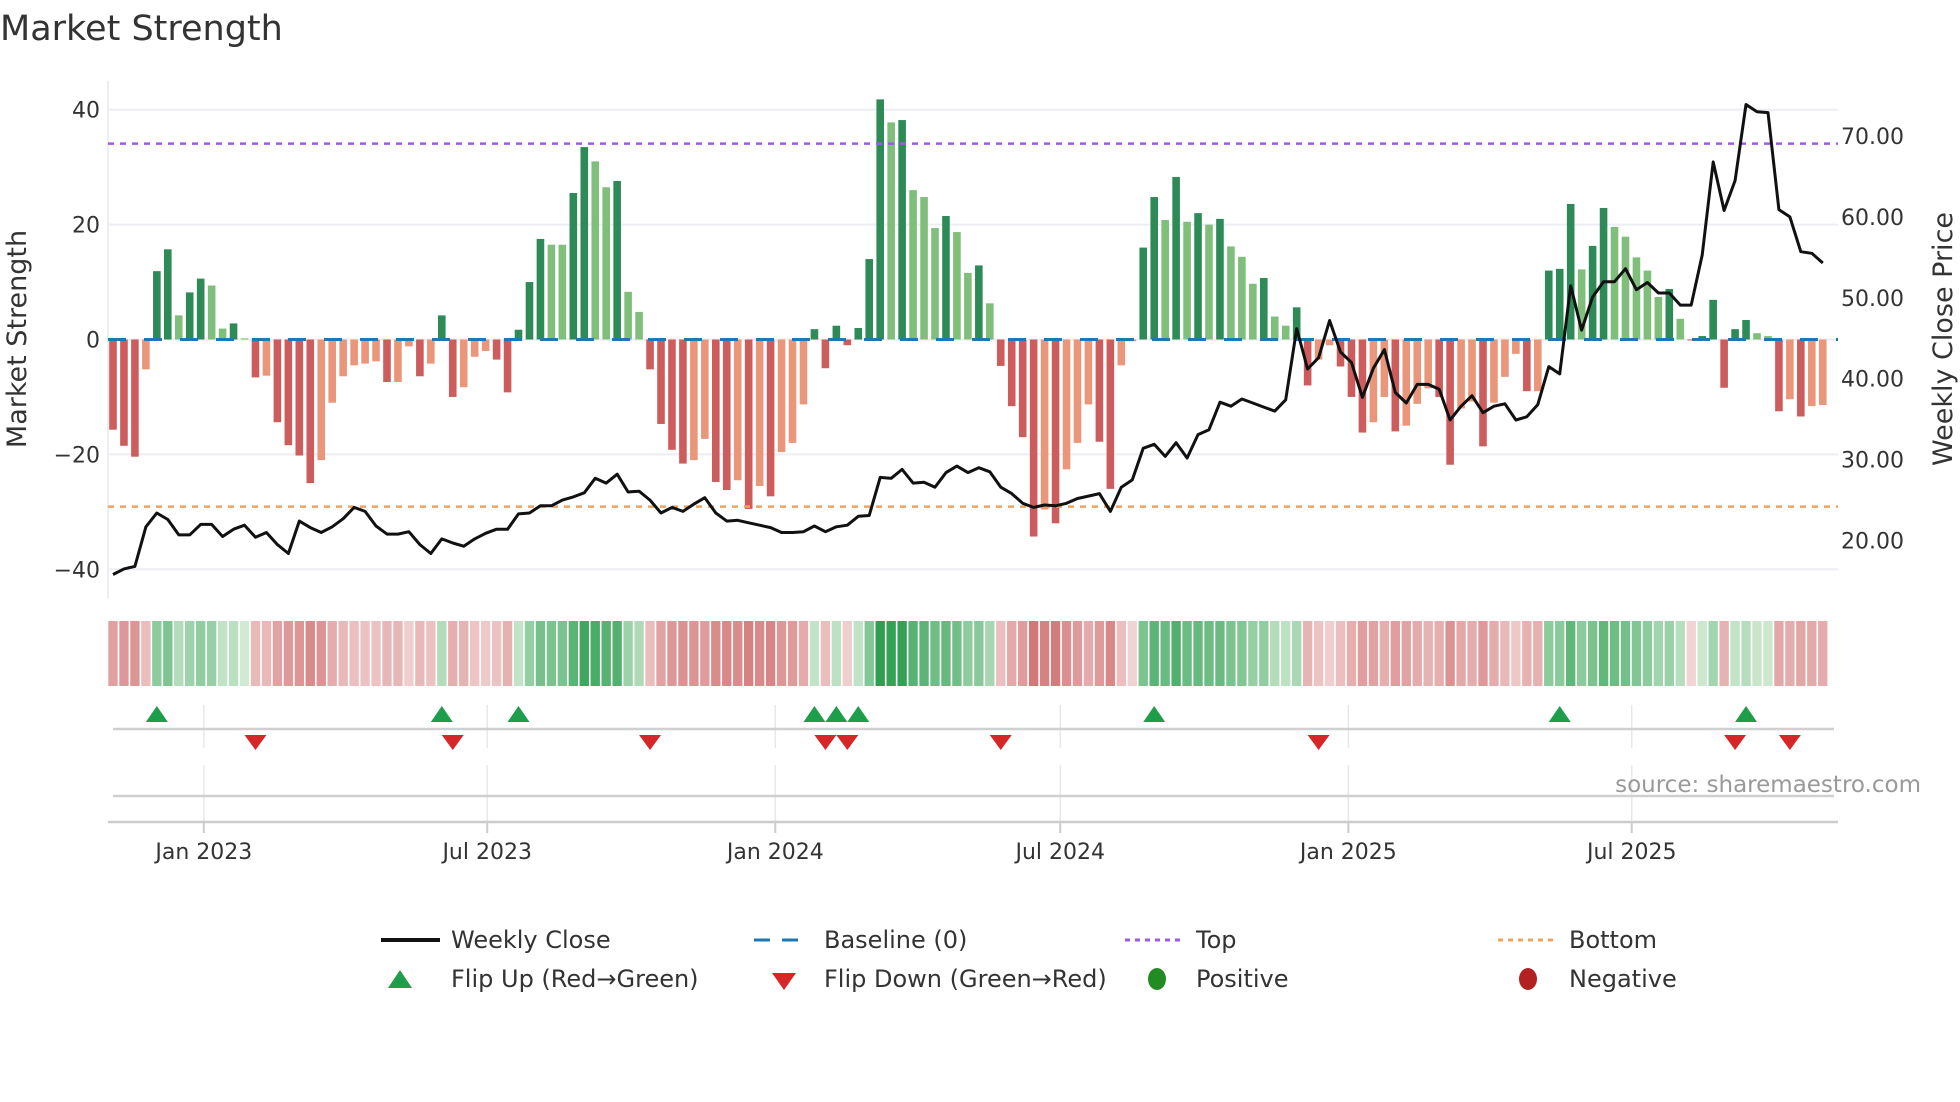  Describe the element at coordinates (86, 226) in the screenshot. I see `left-tick-label: 20` at that location.